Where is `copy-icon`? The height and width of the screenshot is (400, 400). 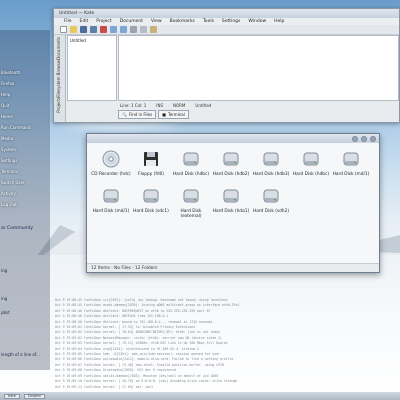
copy-icon is located at coordinates (143, 29).